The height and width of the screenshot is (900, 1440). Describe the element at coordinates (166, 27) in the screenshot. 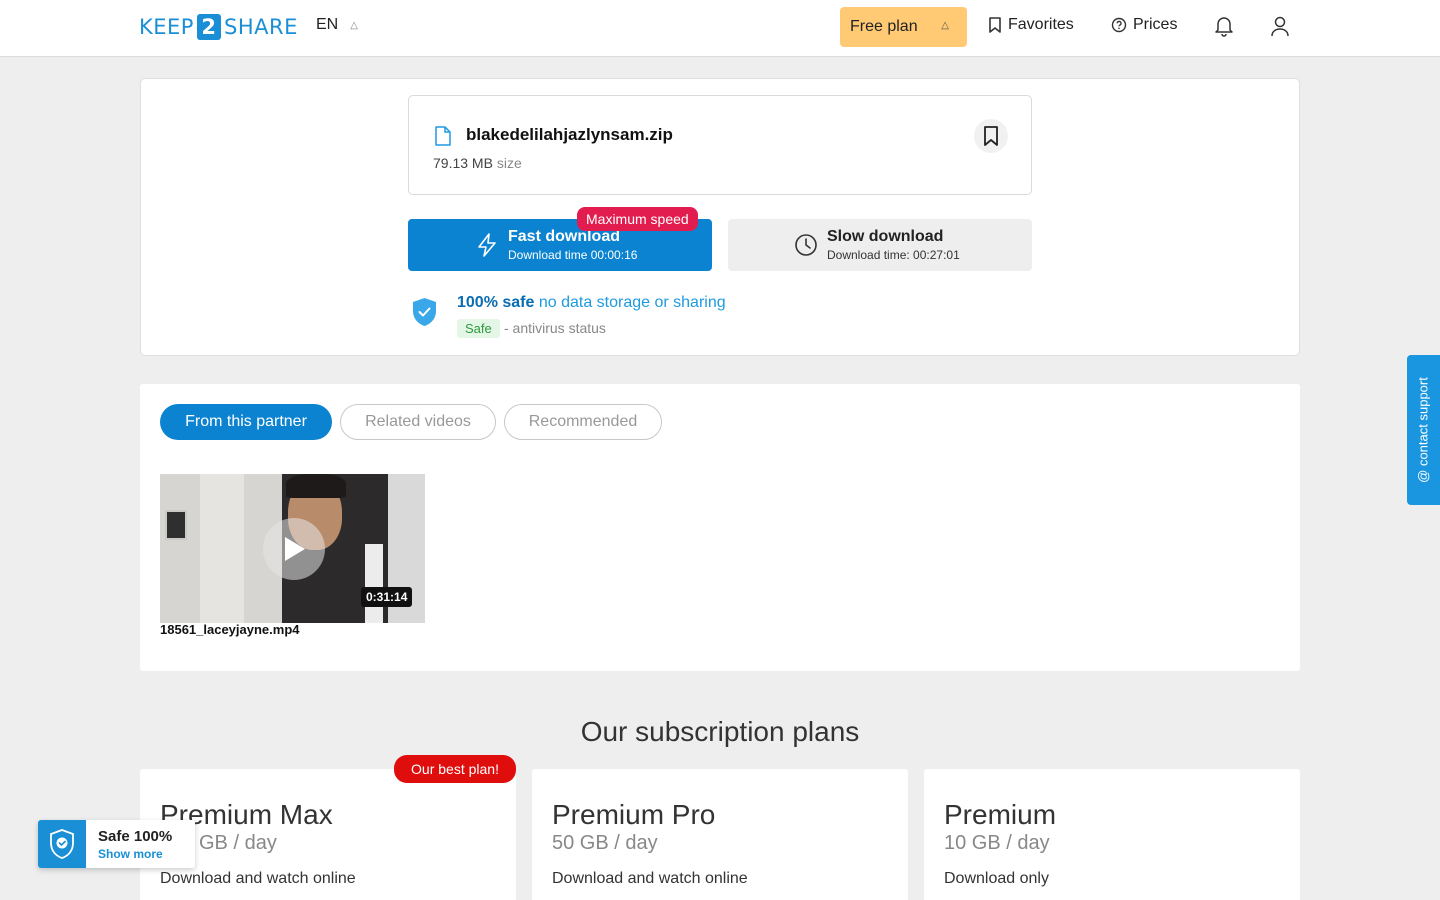

I see `logo-text-left: KEEP` at that location.